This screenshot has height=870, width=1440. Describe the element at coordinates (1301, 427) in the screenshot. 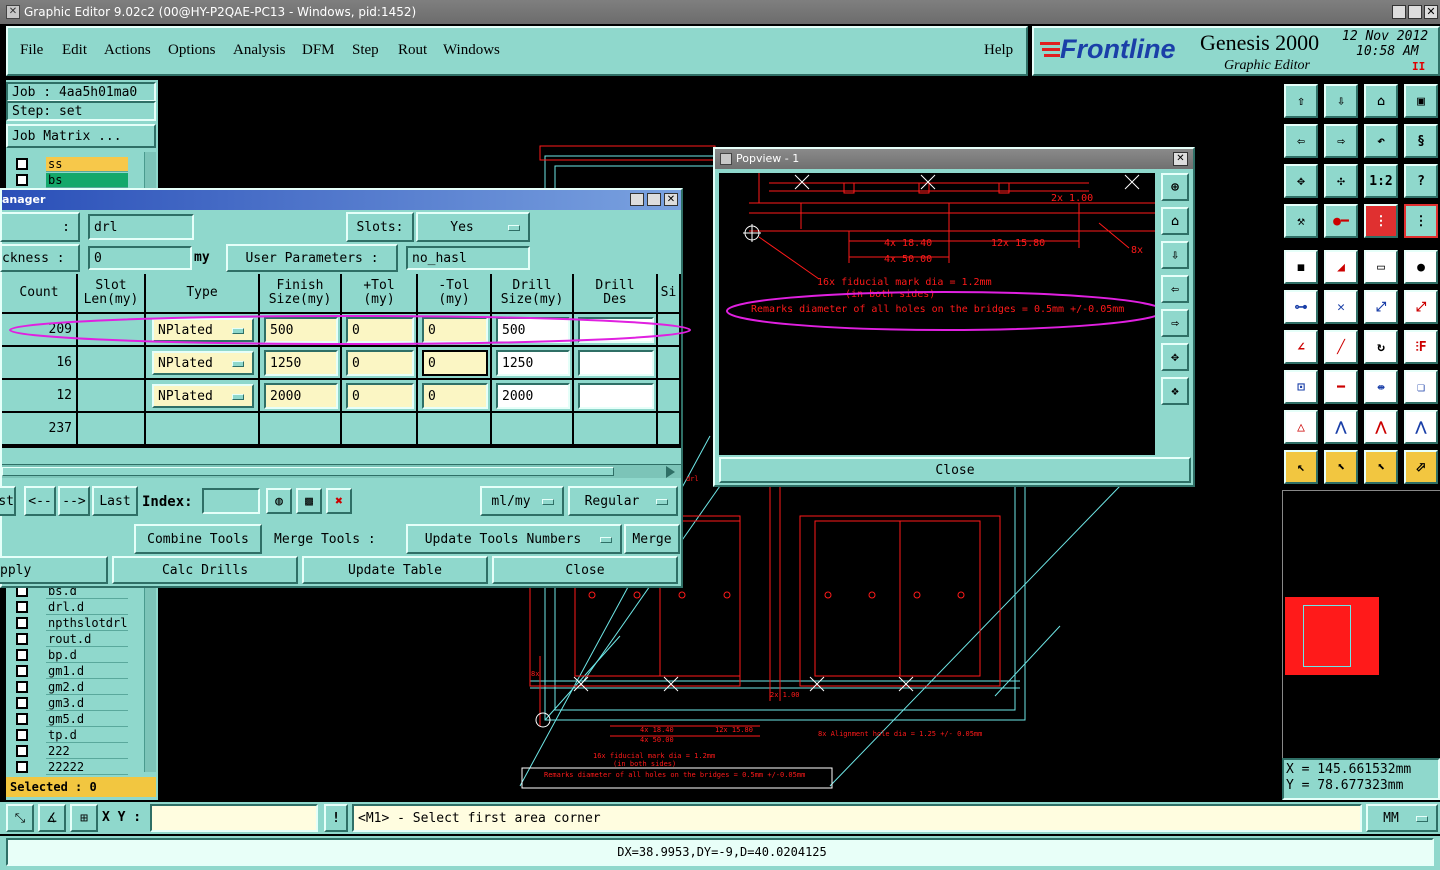

I see `triangle-icon: △` at that location.